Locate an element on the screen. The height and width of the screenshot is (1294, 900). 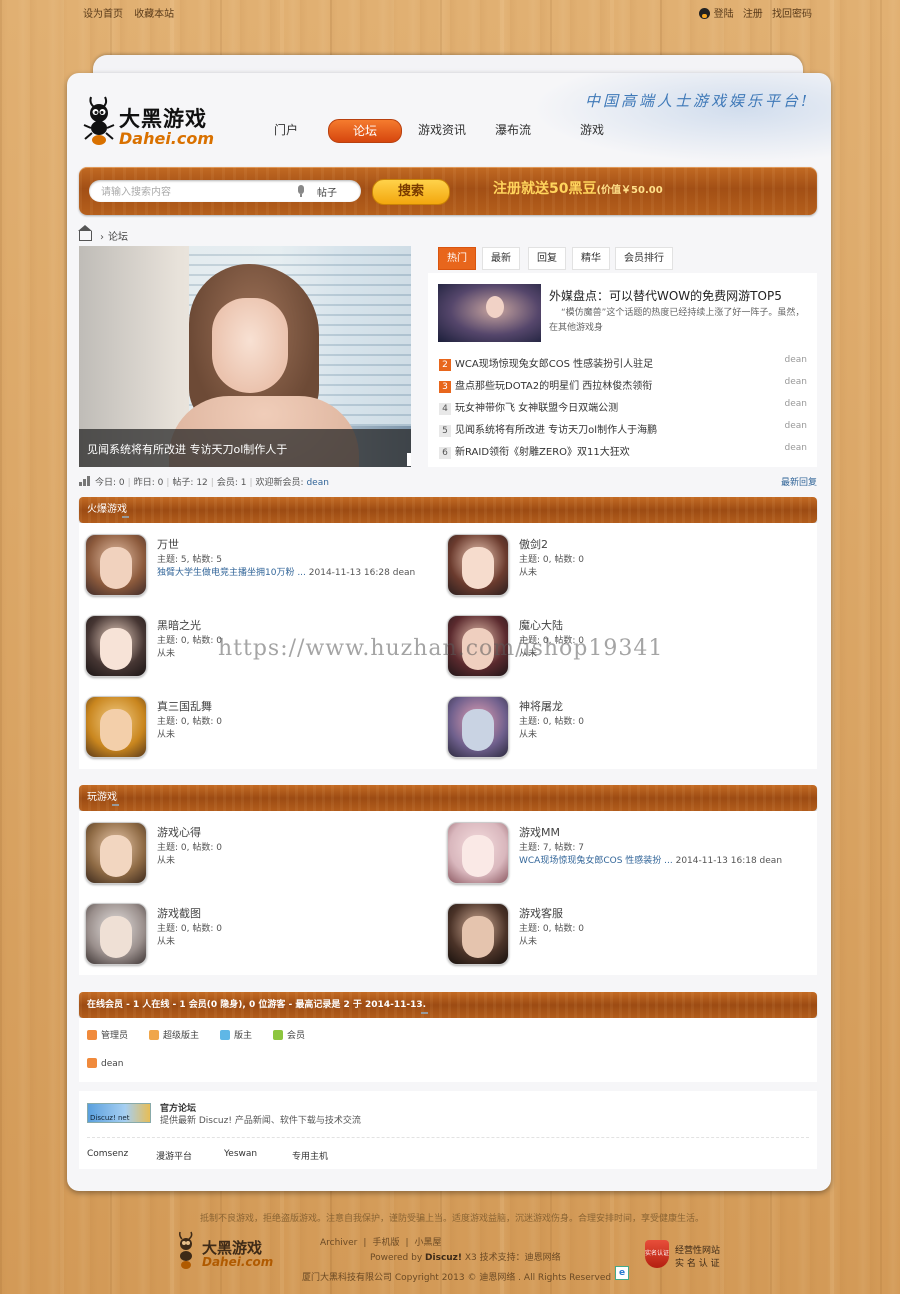
nav-waterfall: 瀑布流 is located at coordinates (513, 130).